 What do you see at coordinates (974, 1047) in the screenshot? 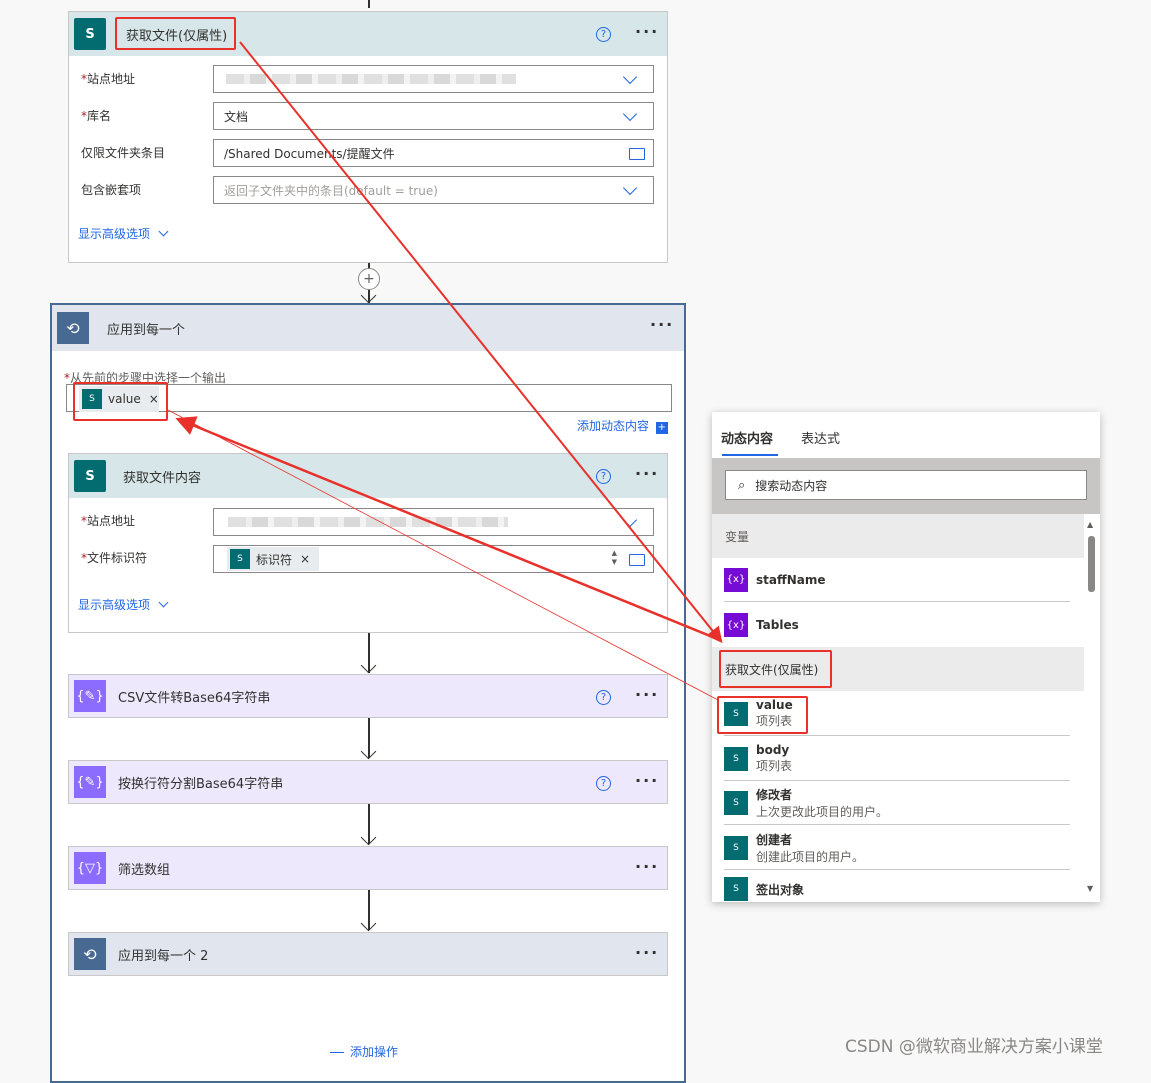
I see `watermark: CSDN @微软商业解决方案小课堂` at bounding box center [974, 1047].